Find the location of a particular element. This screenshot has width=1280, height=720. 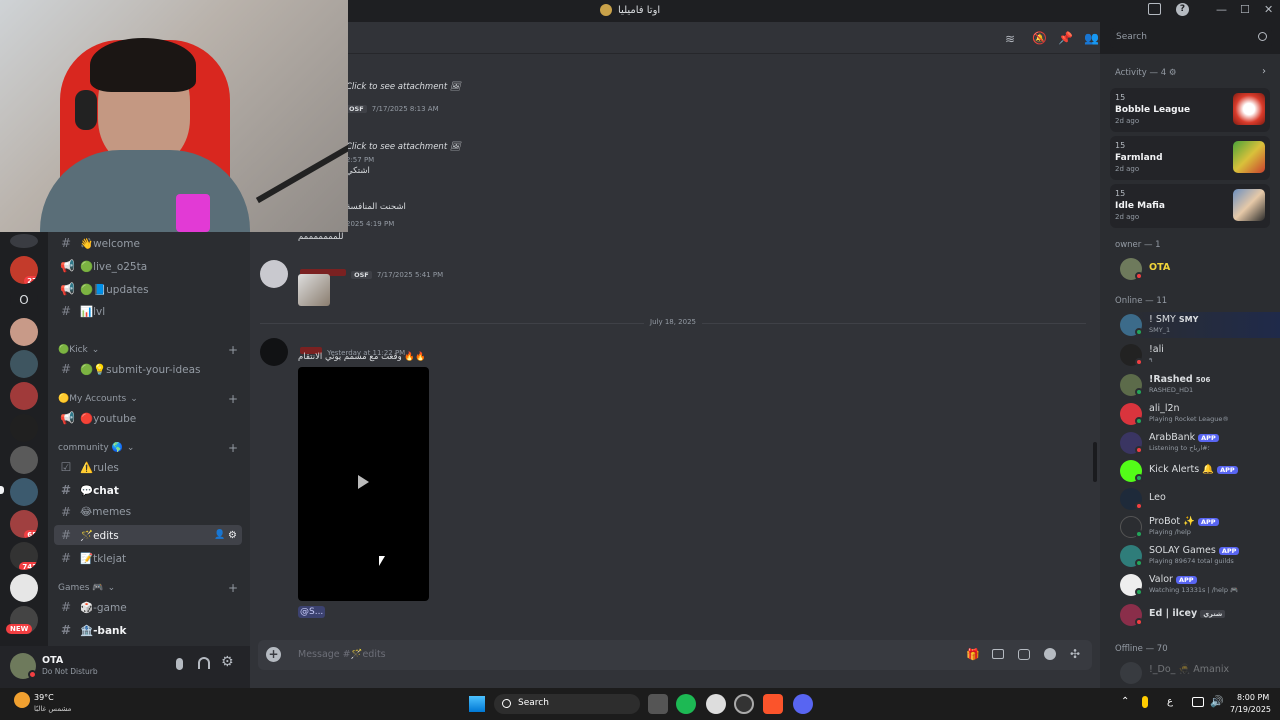

input-language: ع is located at coordinates (1170, 701).